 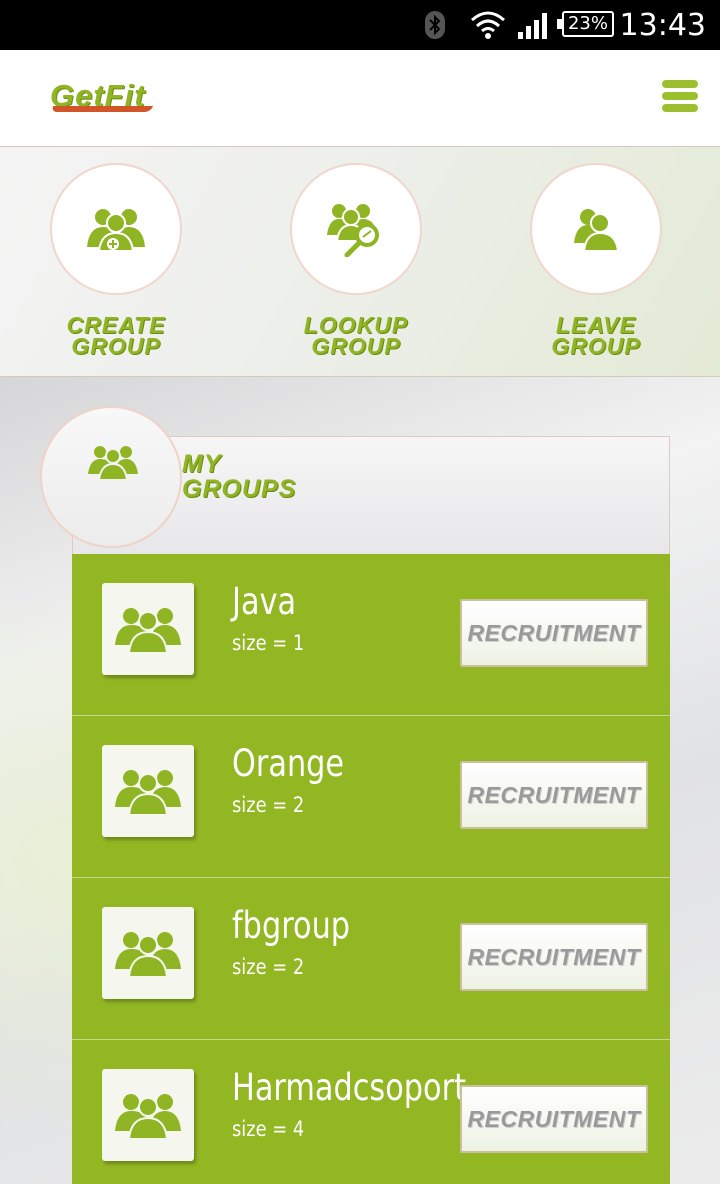 I want to click on group-row: fbgroup size = 2 RECRUITMENT, so click(x=371, y=959).